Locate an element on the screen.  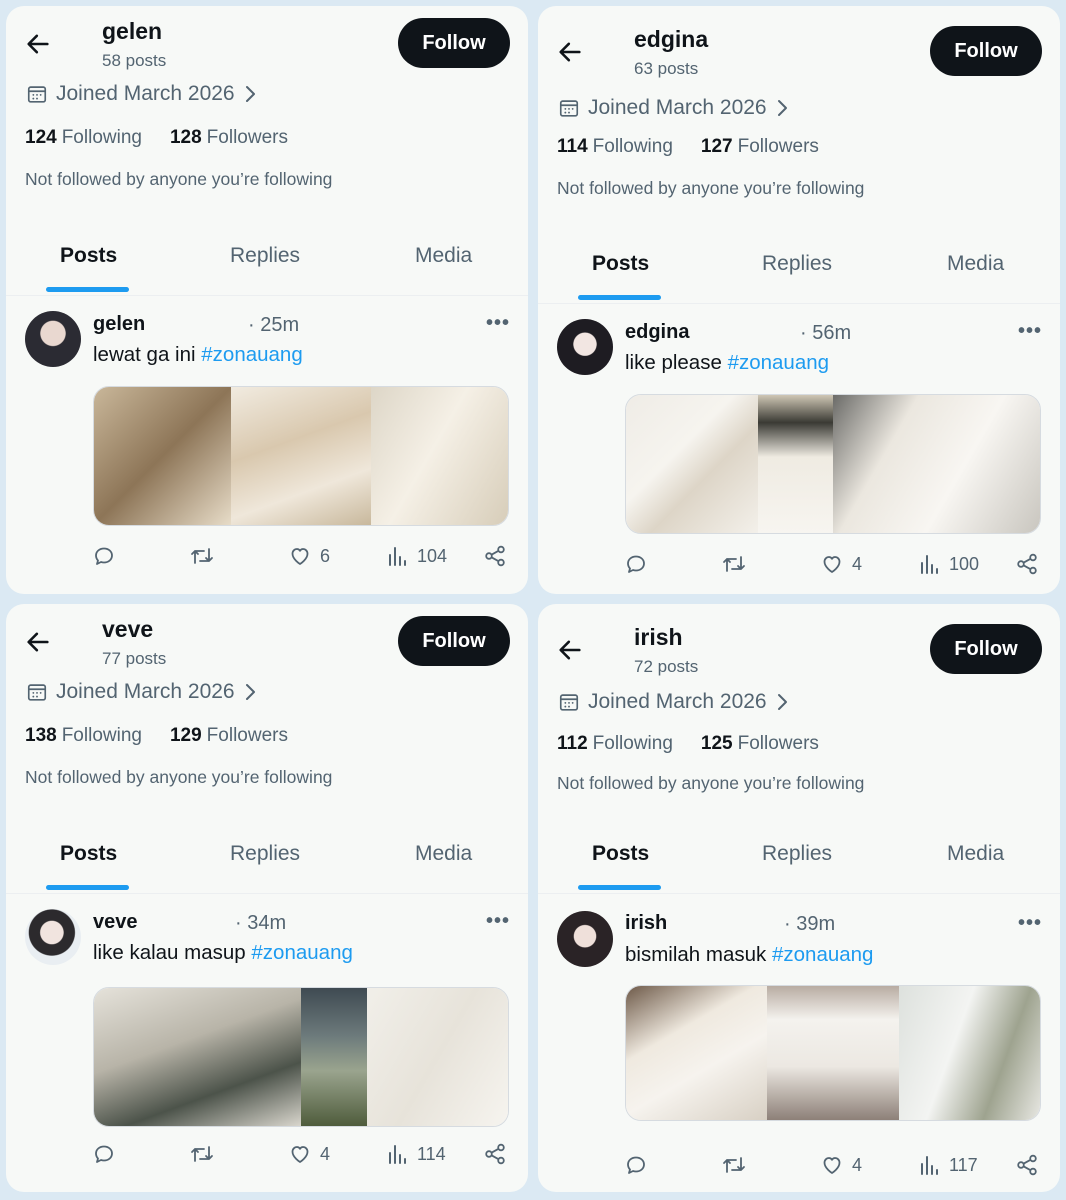
following-stat: 112 Following is located at coordinates (615, 744).